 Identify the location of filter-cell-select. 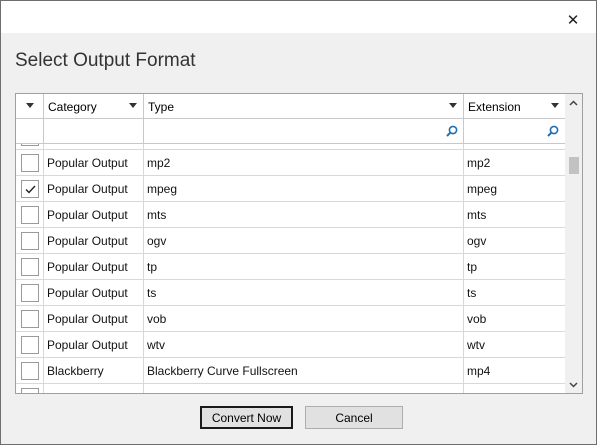
(30, 131).